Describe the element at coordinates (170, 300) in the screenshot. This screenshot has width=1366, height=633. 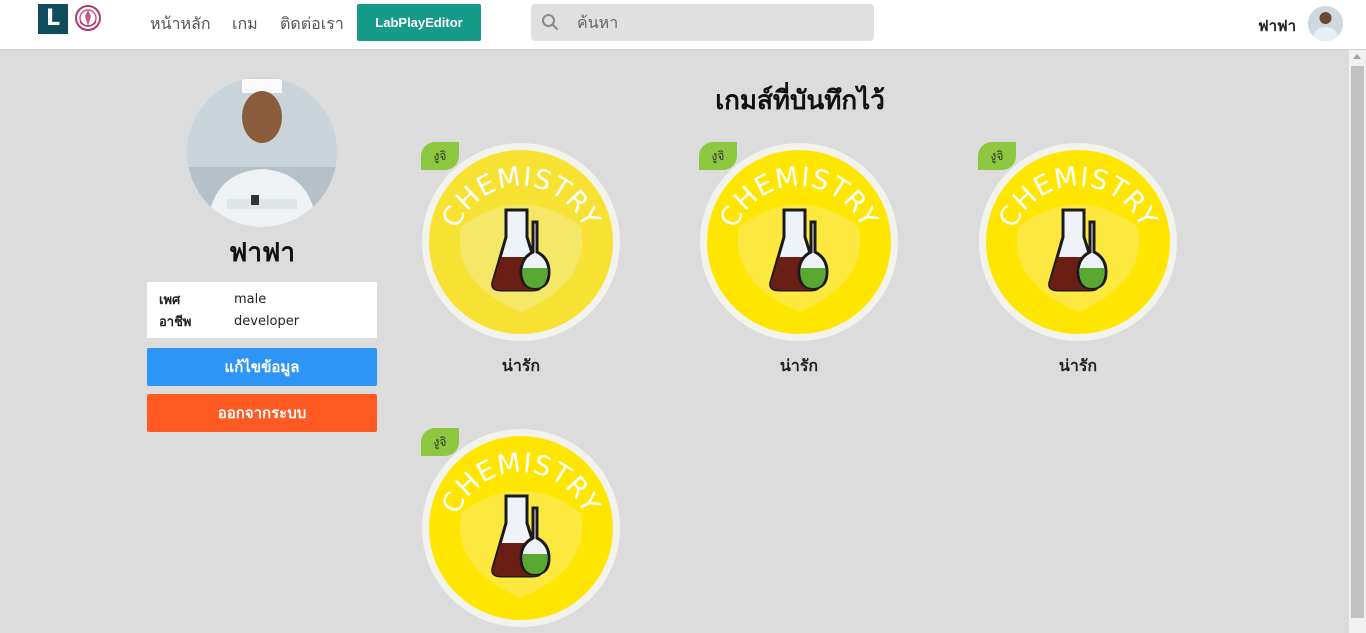
I see `info-key: เพศ` at that location.